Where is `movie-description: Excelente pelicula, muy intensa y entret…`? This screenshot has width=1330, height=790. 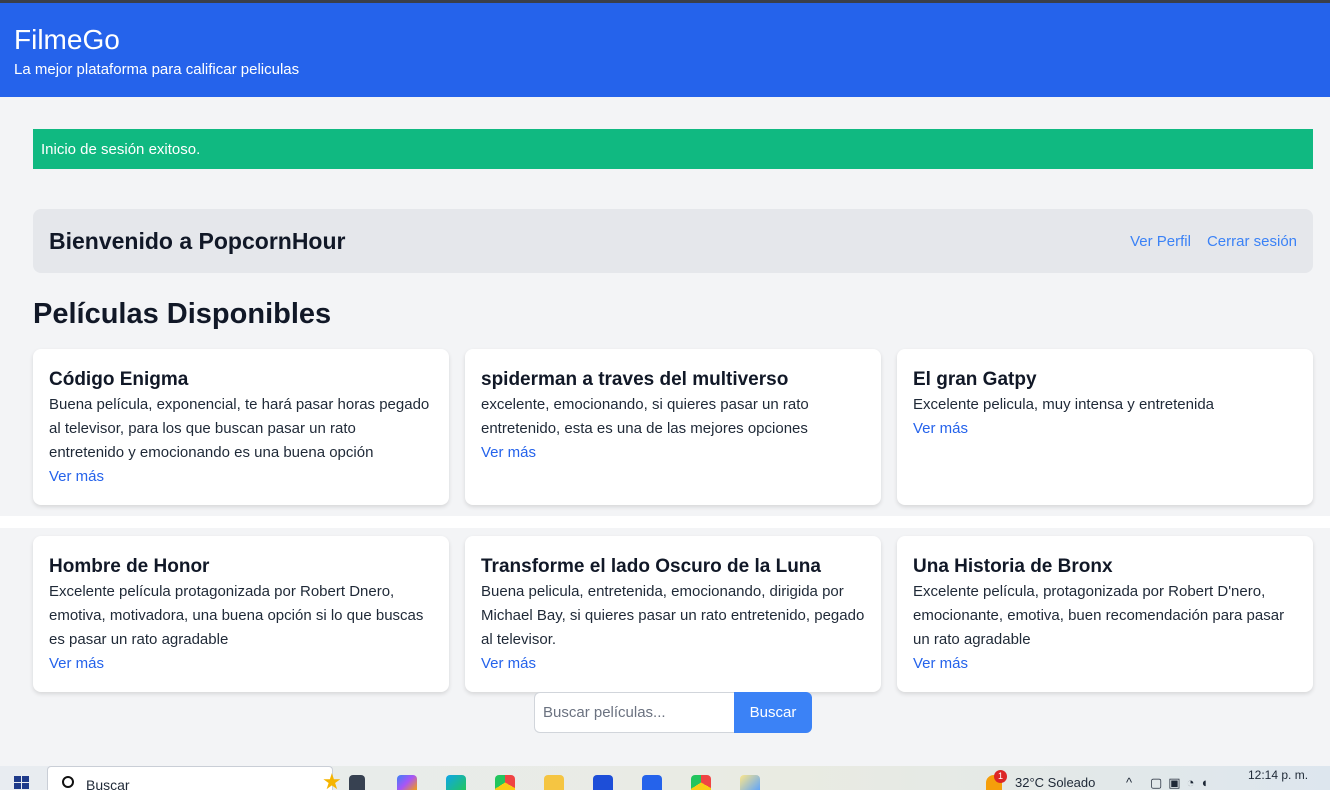 movie-description: Excelente pelicula, muy intensa y entret… is located at coordinates (1064, 404).